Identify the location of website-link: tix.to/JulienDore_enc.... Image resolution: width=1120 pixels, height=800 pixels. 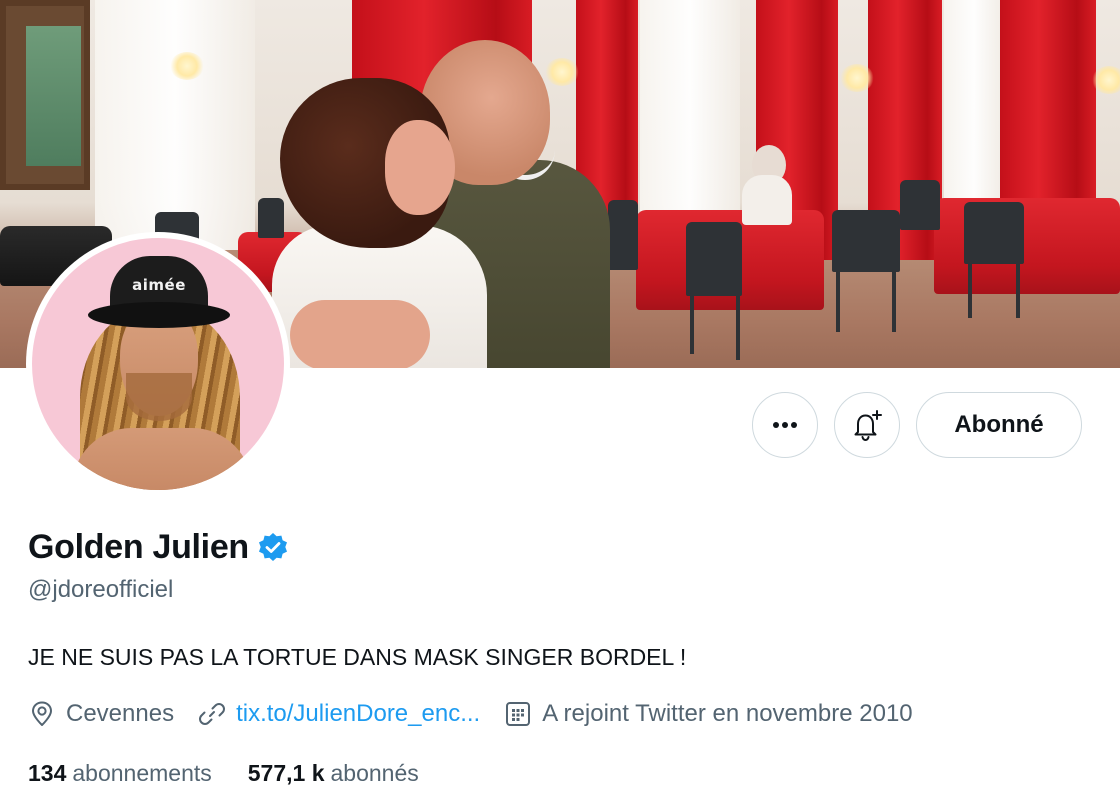
(358, 714).